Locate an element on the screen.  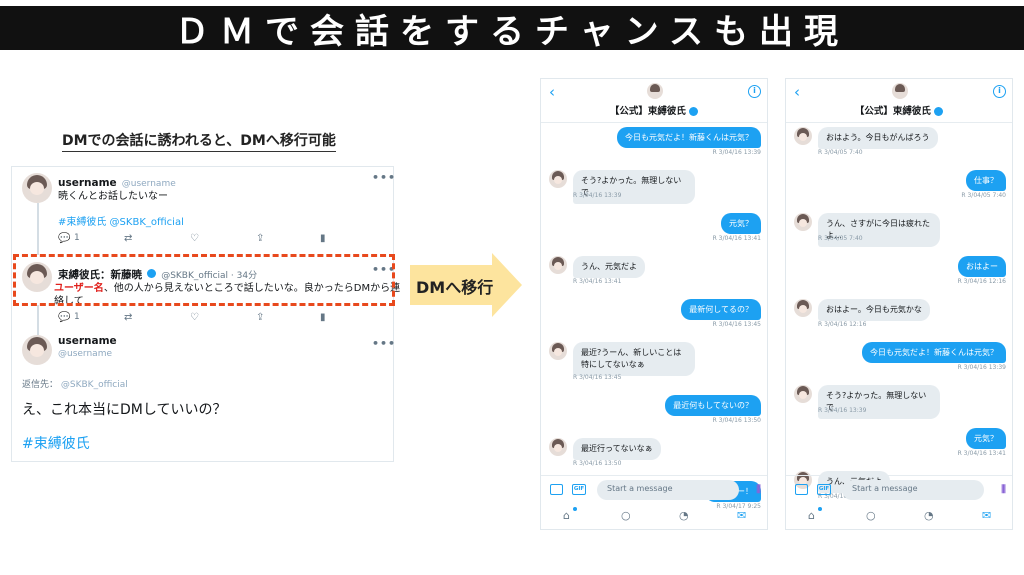
tweet3-hashtag: #束縛彼氏 is located at coordinates (56, 443).